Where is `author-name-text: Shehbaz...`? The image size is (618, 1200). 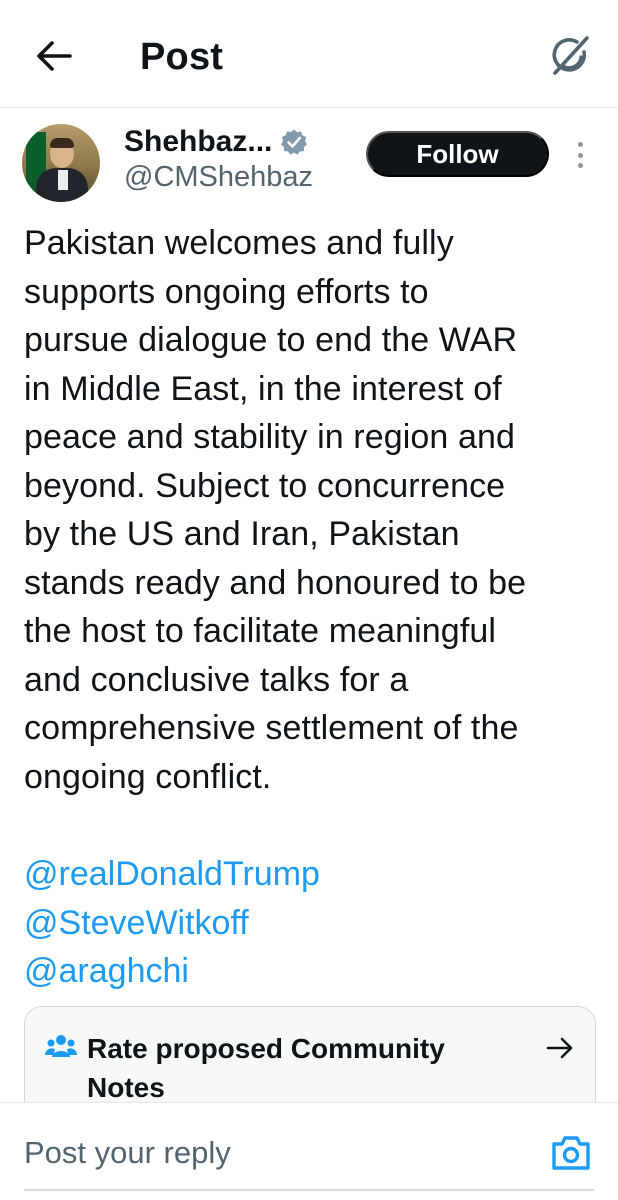 author-name-text: Shehbaz... is located at coordinates (198, 141).